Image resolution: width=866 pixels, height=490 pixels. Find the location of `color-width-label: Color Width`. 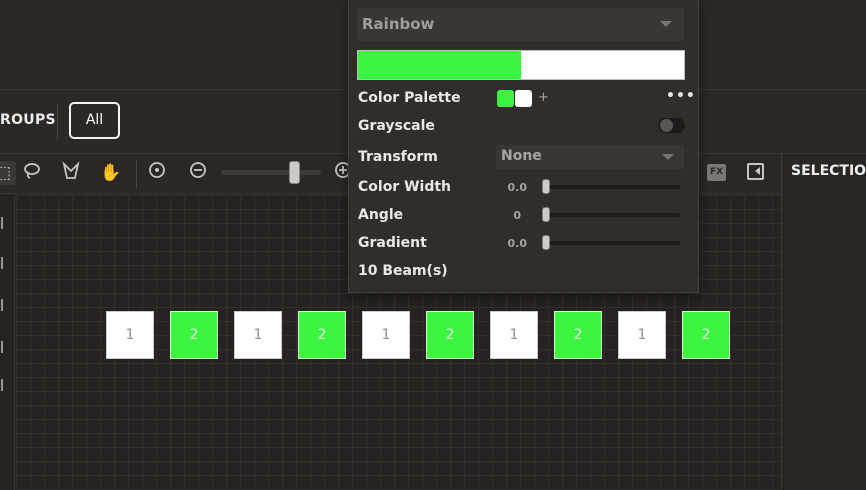

color-width-label: Color Width is located at coordinates (405, 187).